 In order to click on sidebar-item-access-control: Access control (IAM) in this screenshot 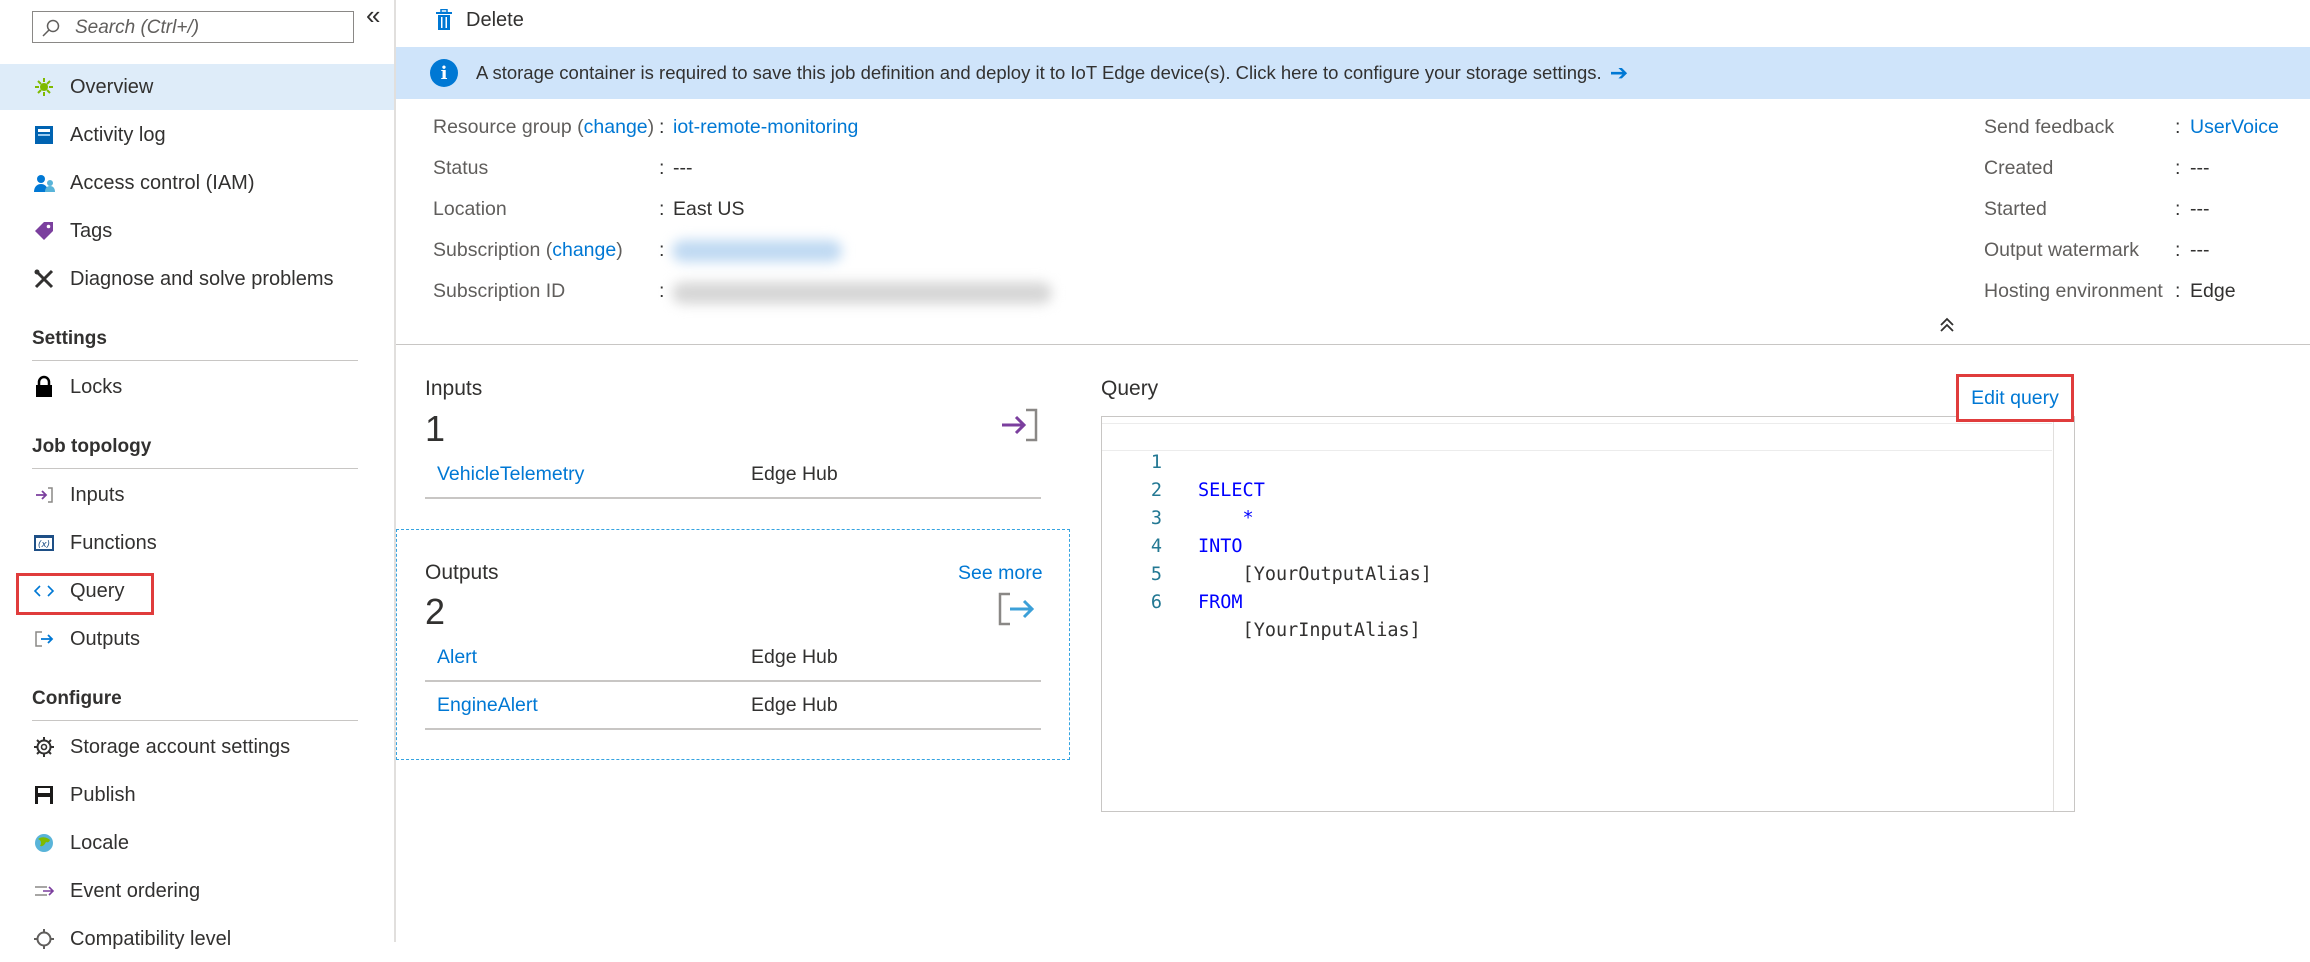, I will do `click(197, 183)`.